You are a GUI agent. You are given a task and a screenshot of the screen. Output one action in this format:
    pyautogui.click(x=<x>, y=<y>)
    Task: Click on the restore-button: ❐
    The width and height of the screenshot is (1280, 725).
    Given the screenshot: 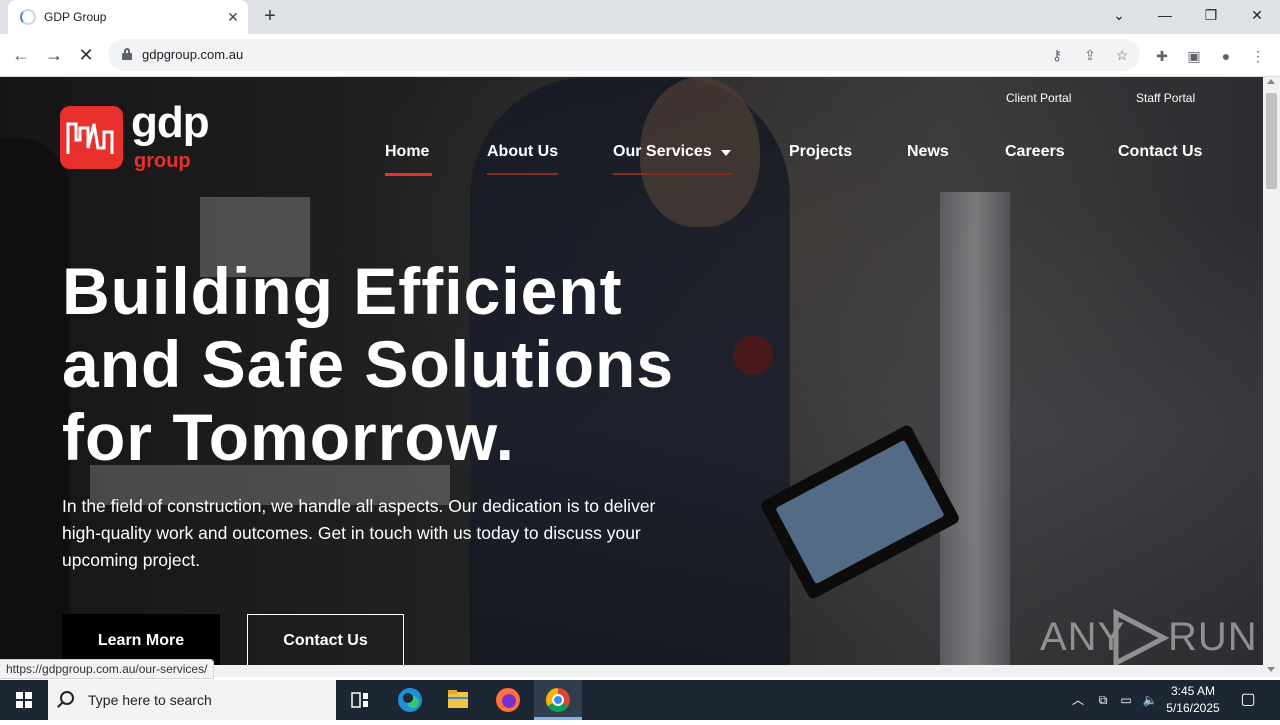 What is the action you would take?
    pyautogui.click(x=1211, y=15)
    